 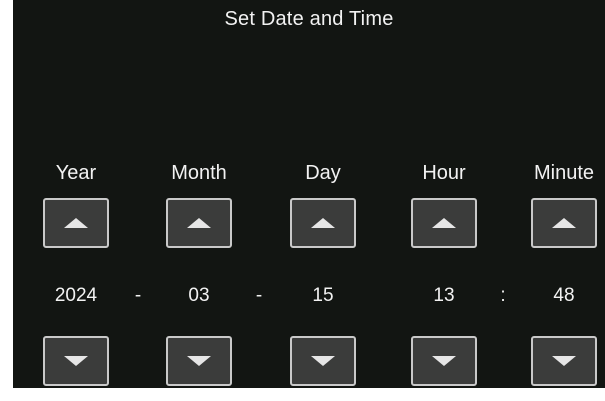 I want to click on month-value: 03, so click(x=199, y=295).